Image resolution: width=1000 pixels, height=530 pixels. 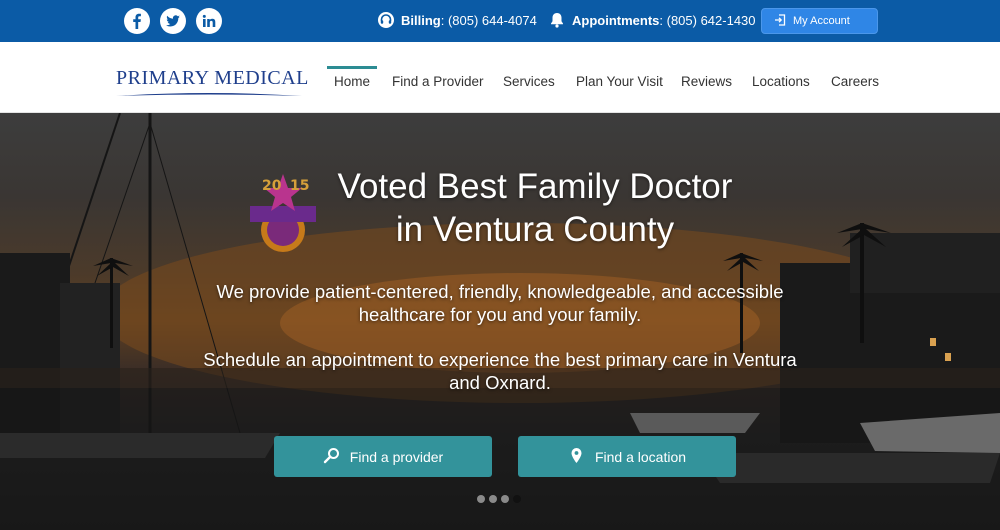 I want to click on find-location-button: Find a location, so click(x=627, y=456).